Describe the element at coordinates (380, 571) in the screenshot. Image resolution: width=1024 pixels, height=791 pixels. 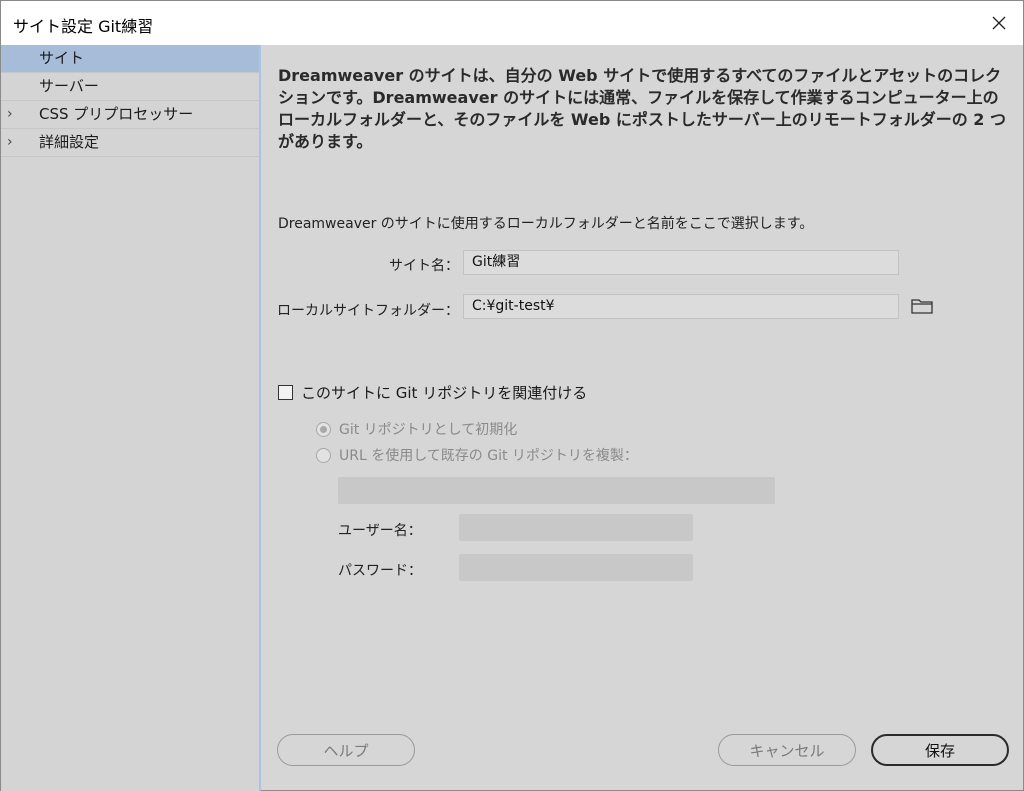
I see `password-label: パスワード：` at that location.